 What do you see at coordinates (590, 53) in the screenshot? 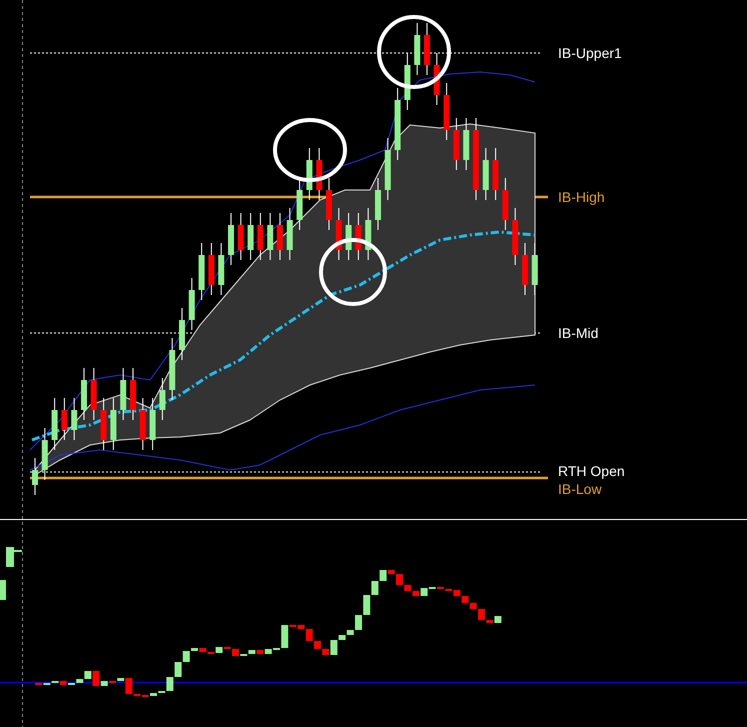
I see `level-label: IB-Upper1` at bounding box center [590, 53].